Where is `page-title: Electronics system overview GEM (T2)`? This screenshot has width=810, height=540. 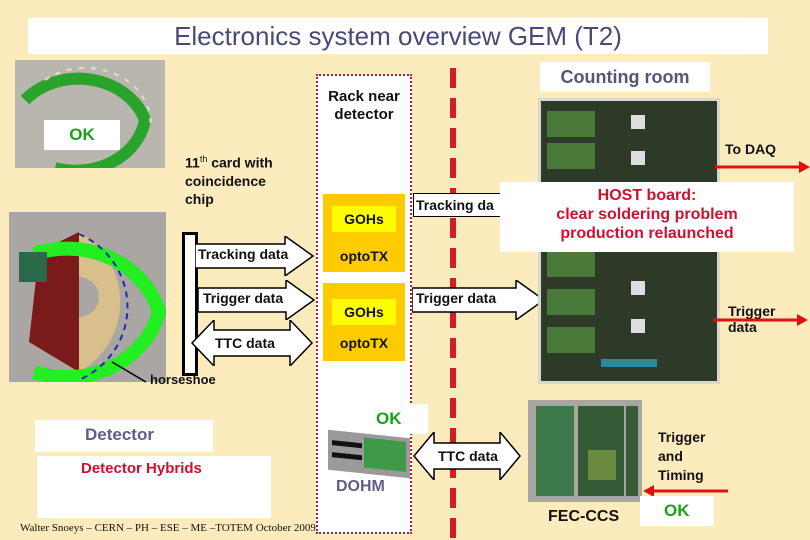
page-title: Electronics system overview GEM (T2) is located at coordinates (398, 35).